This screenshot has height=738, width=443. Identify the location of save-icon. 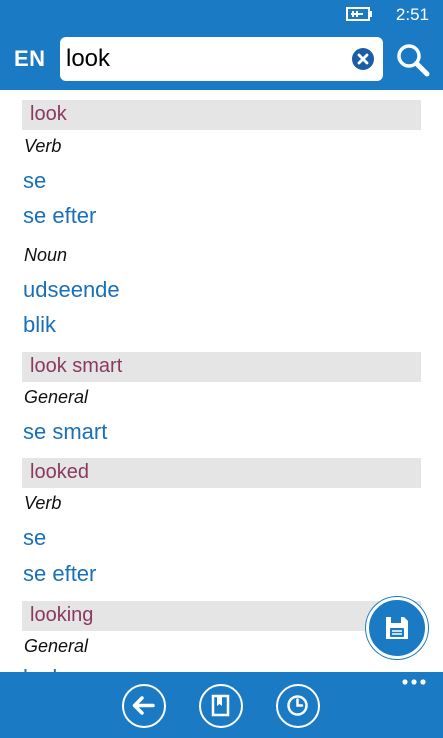
(397, 628).